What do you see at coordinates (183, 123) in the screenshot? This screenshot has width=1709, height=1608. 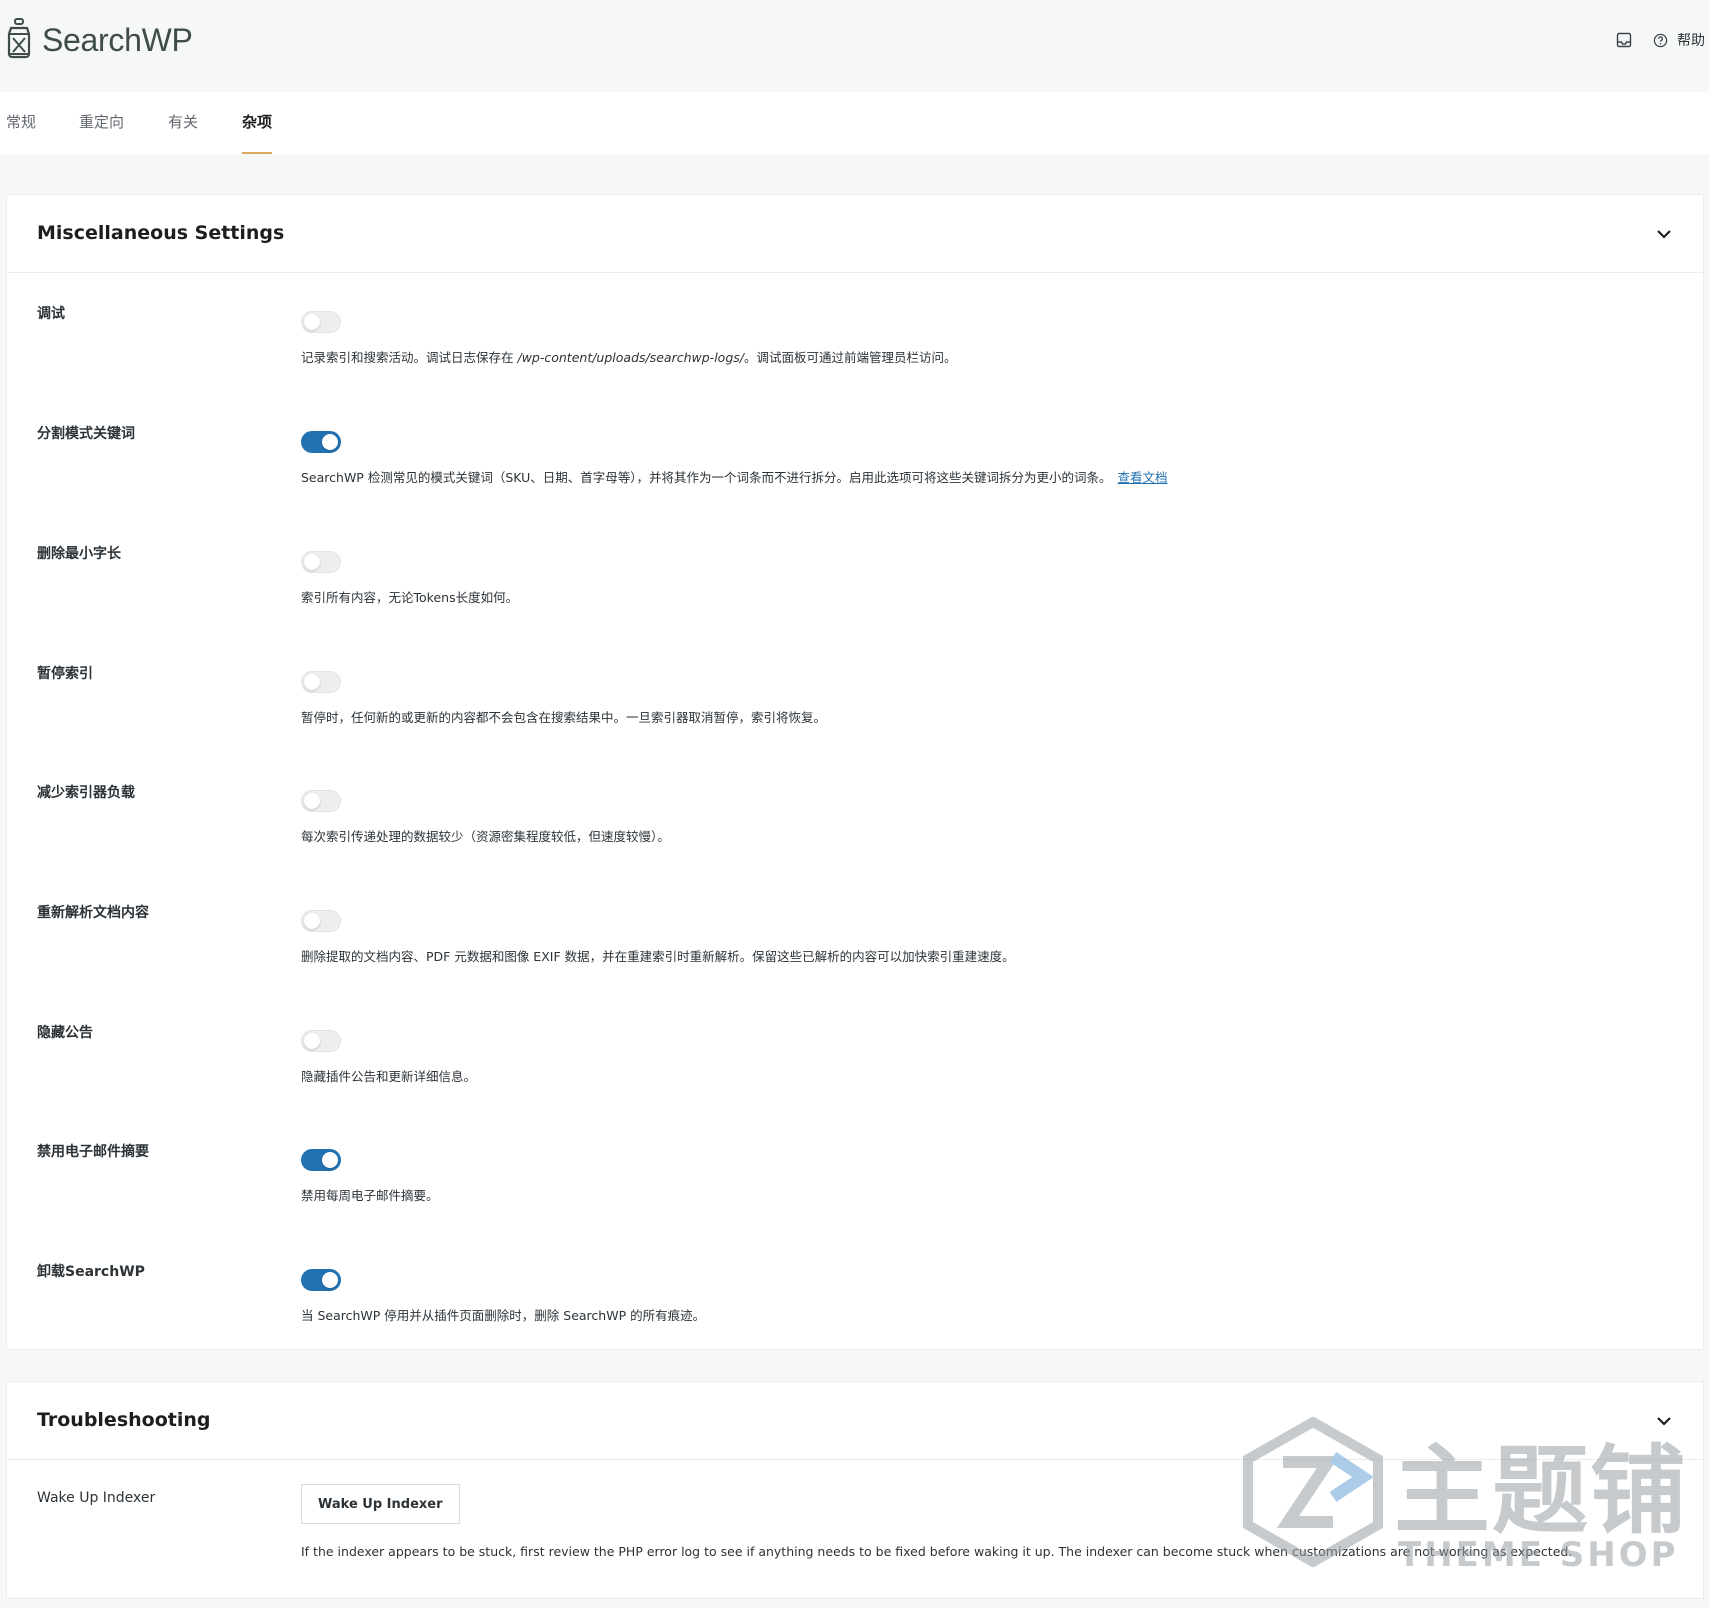 I see `tab-about: 有关` at bounding box center [183, 123].